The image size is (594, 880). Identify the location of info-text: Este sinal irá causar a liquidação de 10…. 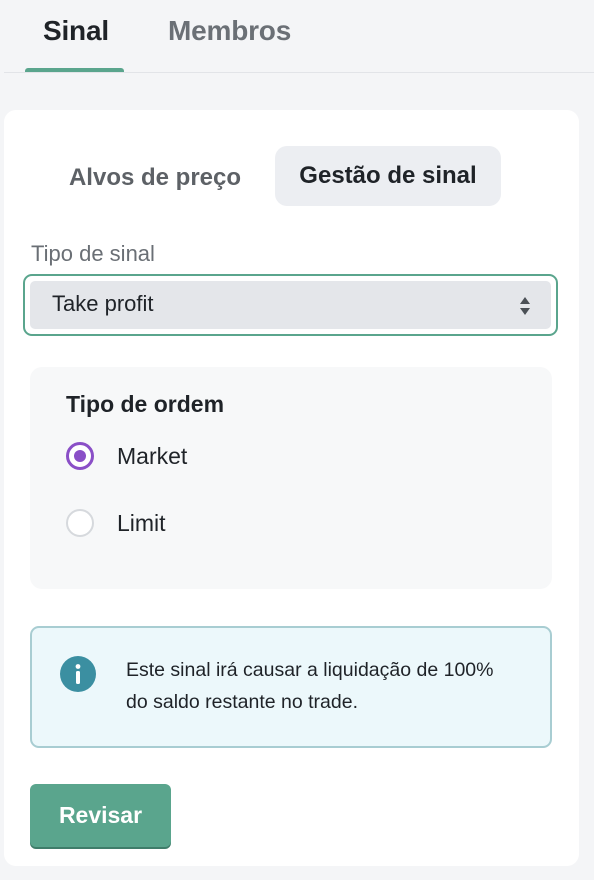
(310, 686).